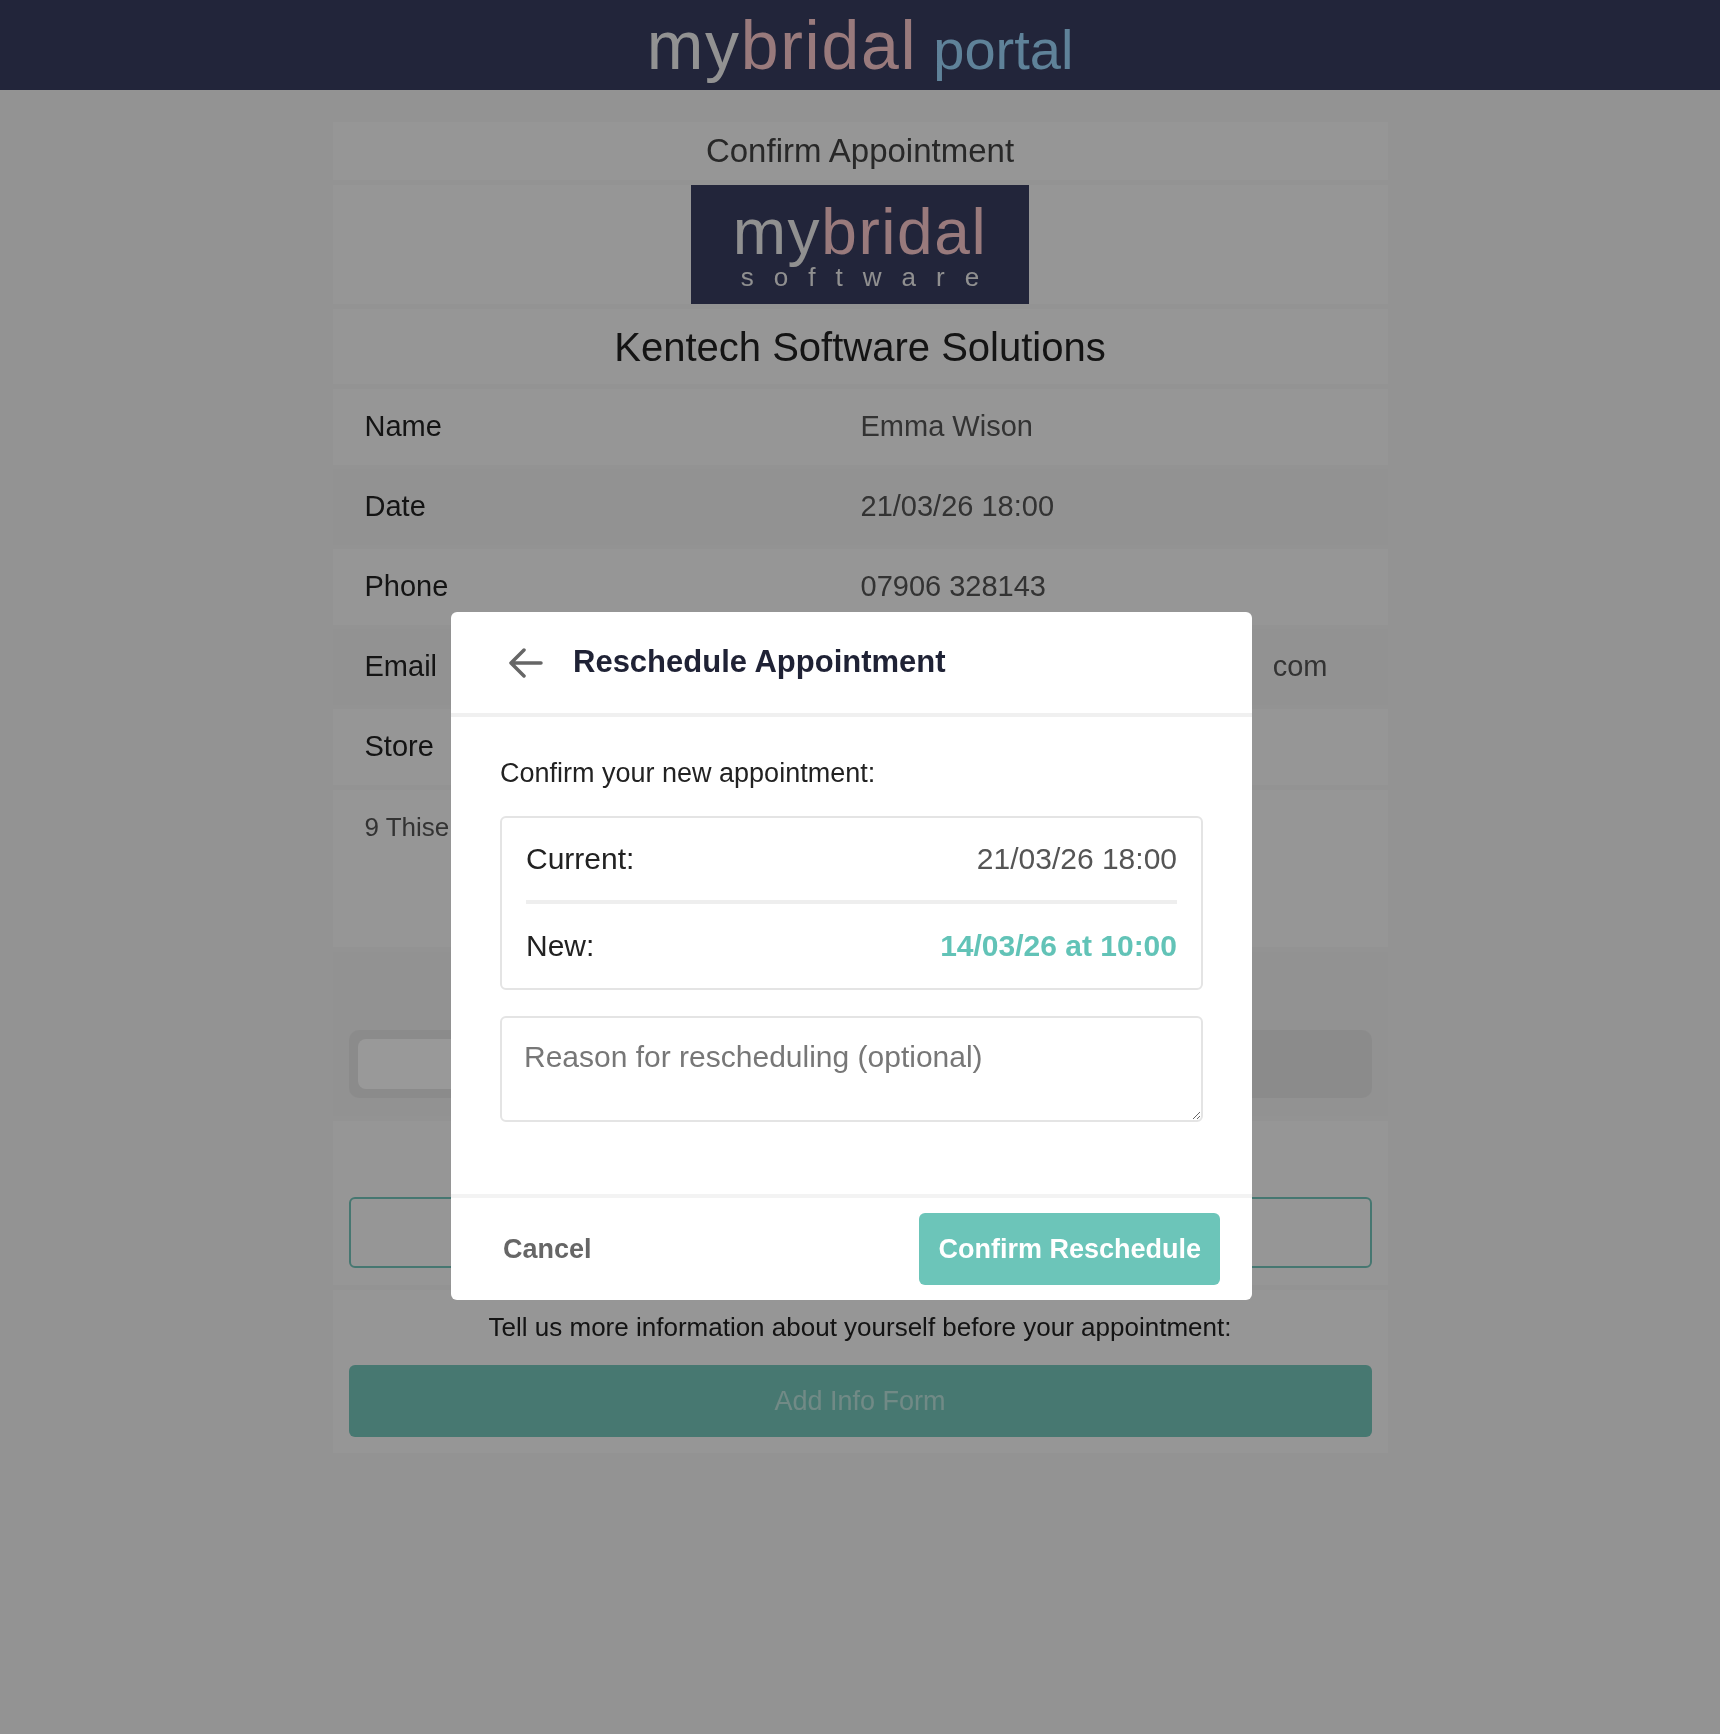 This screenshot has height=1734, width=1720. I want to click on new-value: 14/03/26 at 10:00, so click(1058, 946).